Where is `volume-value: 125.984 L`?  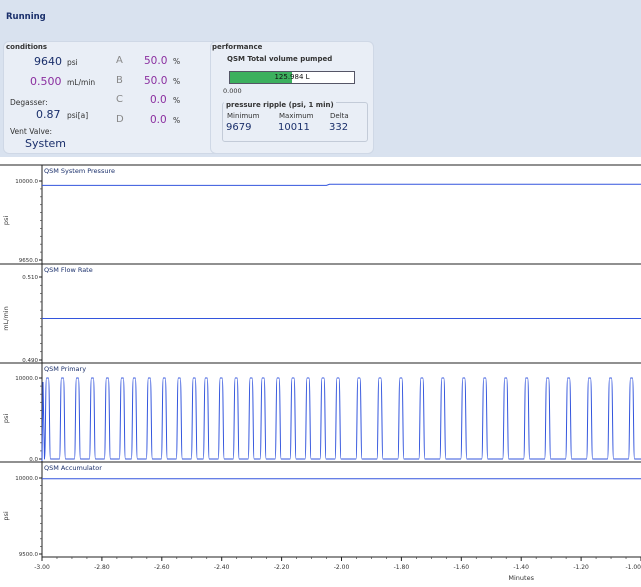 volume-value: 125.984 L is located at coordinates (292, 77).